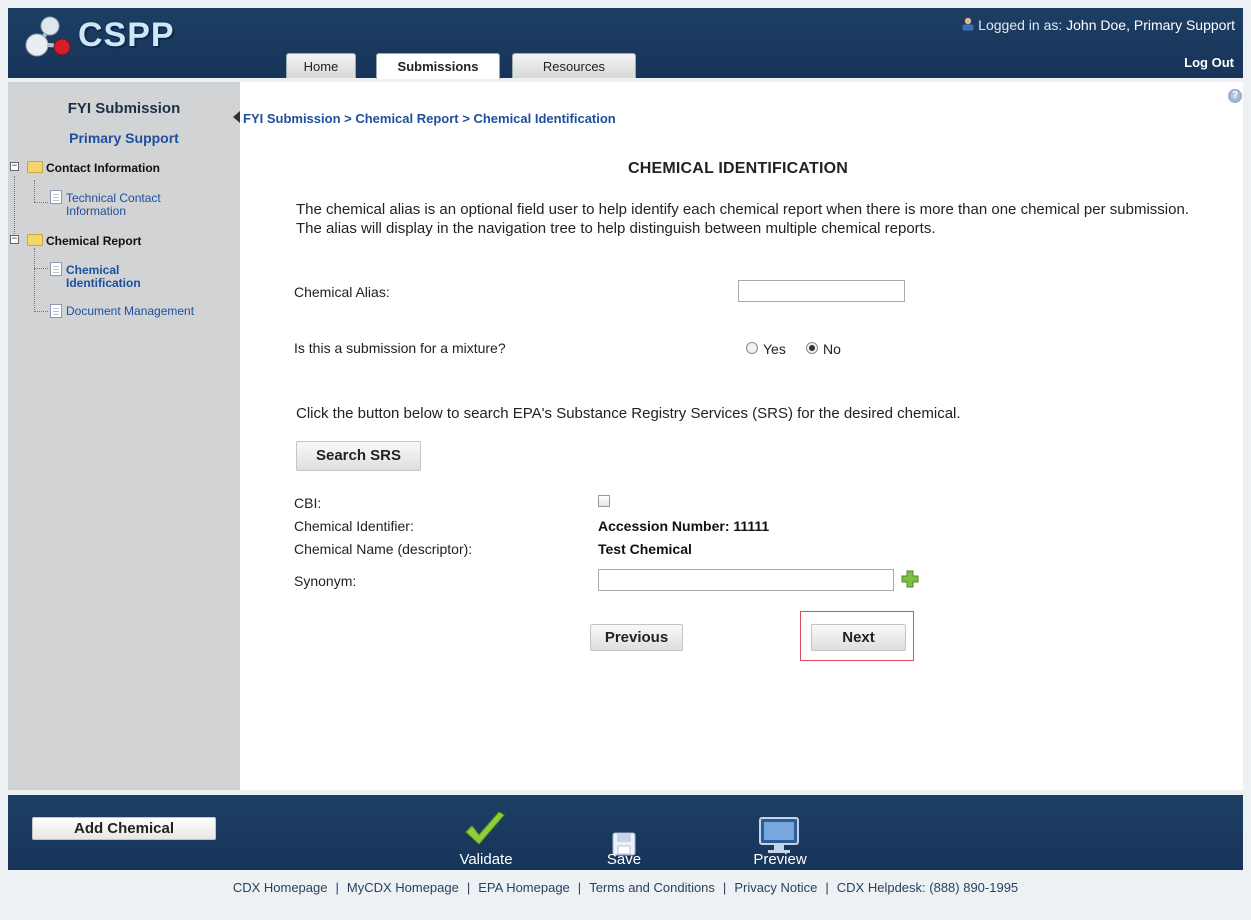 This screenshot has height=920, width=1251. I want to click on sidebar-title: FYI Submission, so click(124, 108).